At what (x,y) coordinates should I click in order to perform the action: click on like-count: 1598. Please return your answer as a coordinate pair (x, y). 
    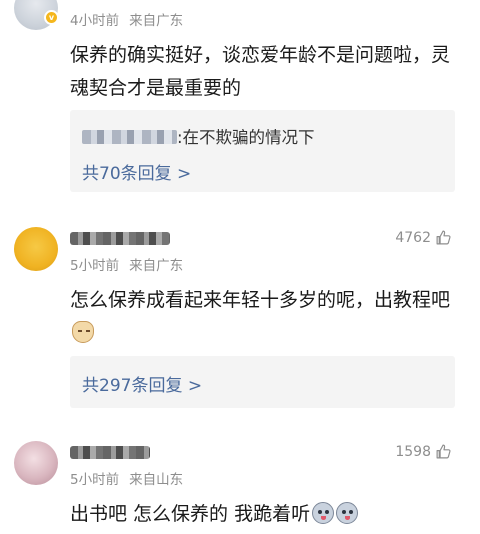
    Looking at the image, I should click on (413, 451).